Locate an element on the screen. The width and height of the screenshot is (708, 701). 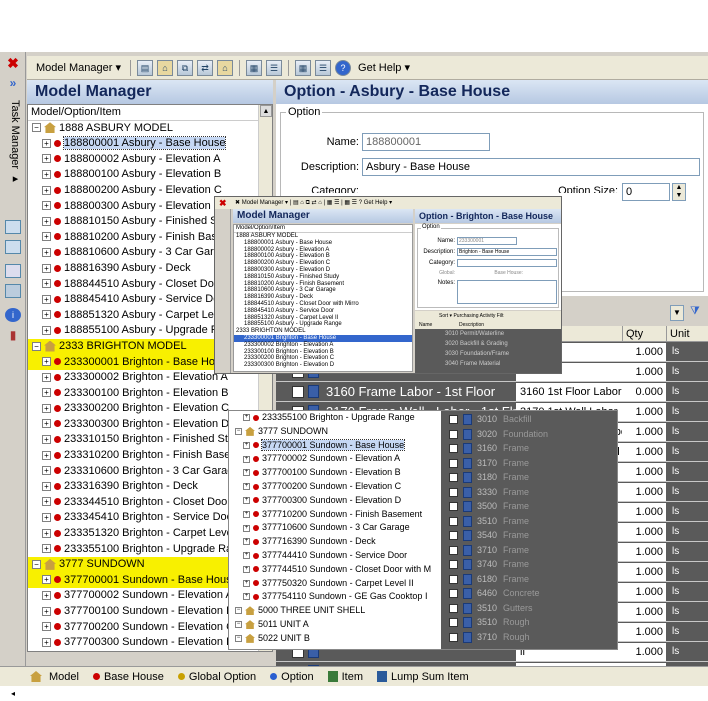
grid-filter-dropdown: ▼ is located at coordinates (677, 313).